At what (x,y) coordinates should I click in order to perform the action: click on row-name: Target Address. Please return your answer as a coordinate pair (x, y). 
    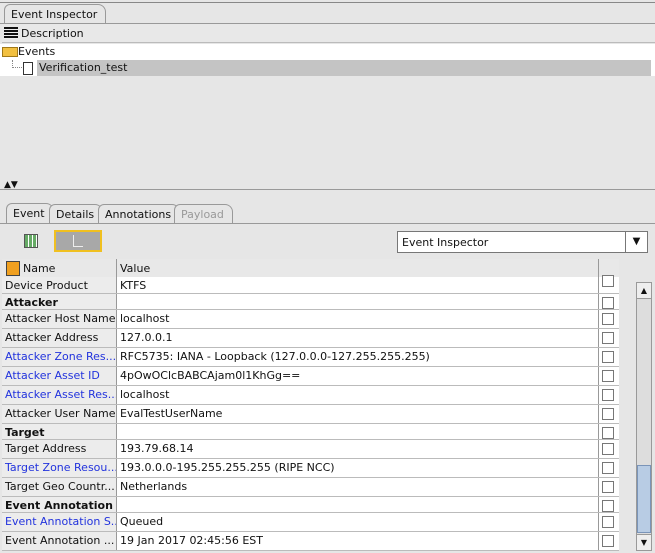
    Looking at the image, I should click on (59, 449).